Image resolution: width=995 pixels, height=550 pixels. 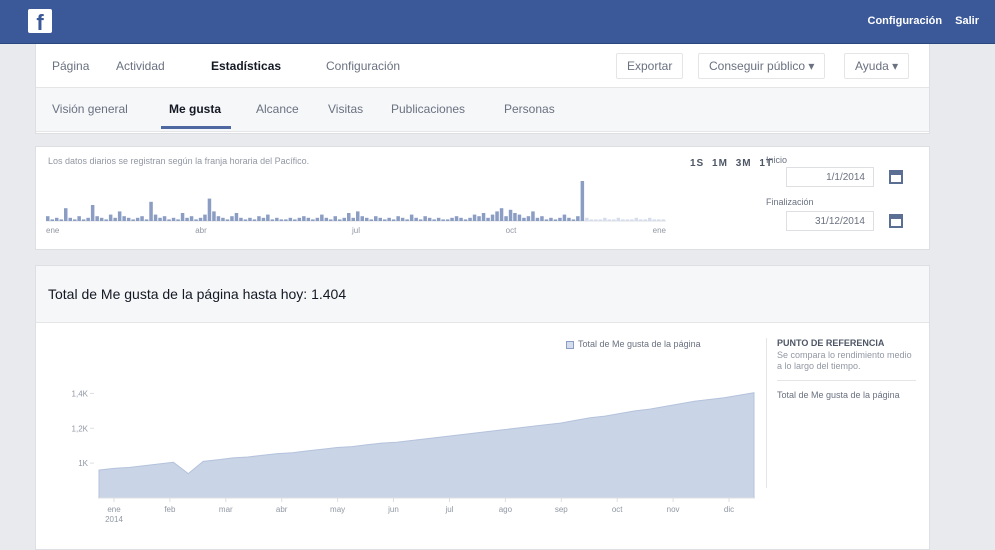 I want to click on end-date-field, so click(x=830, y=221).